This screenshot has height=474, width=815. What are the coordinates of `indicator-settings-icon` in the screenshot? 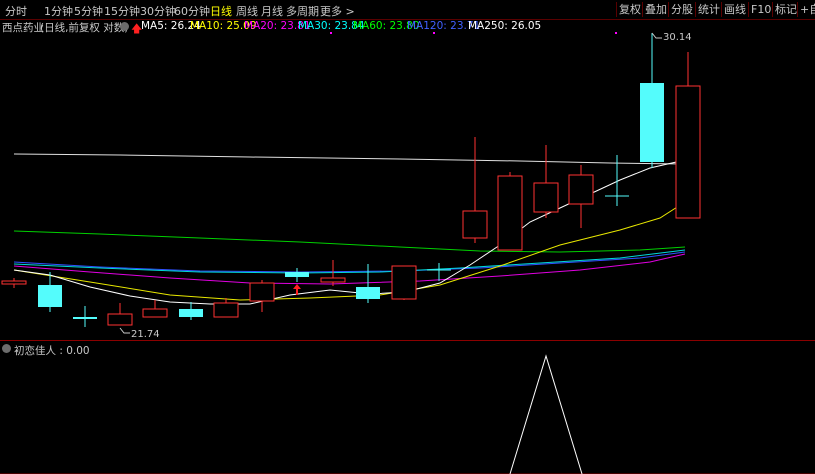 It's located at (6, 350).